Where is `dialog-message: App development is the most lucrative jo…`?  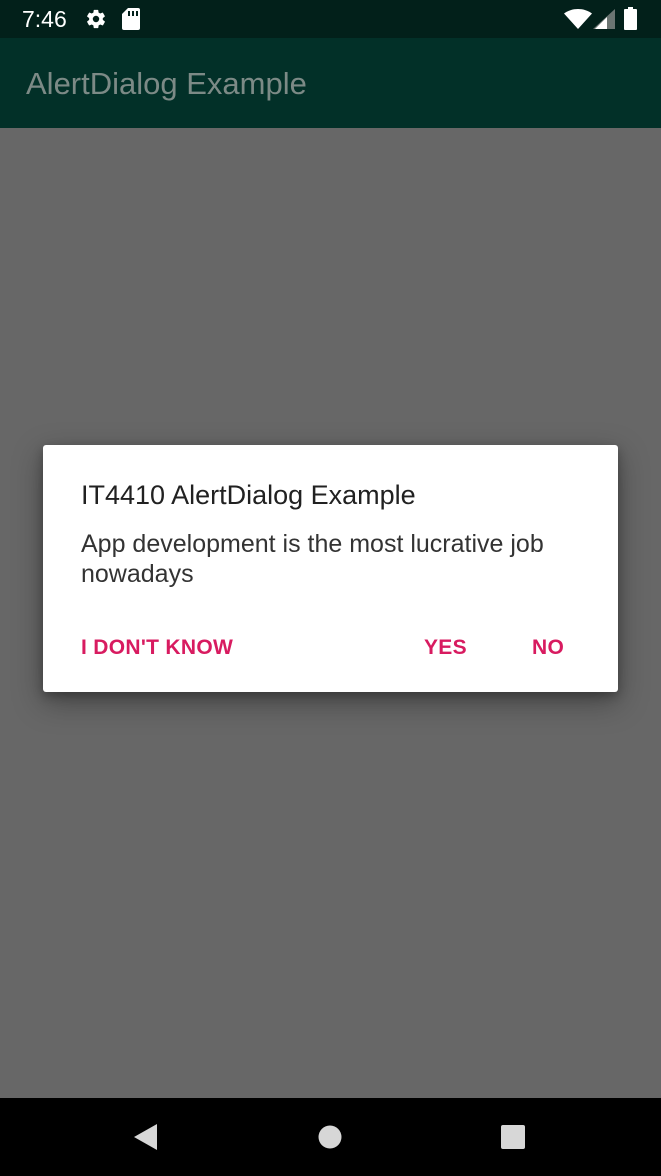 dialog-message: App development is the most lucrative jo… is located at coordinates (312, 559).